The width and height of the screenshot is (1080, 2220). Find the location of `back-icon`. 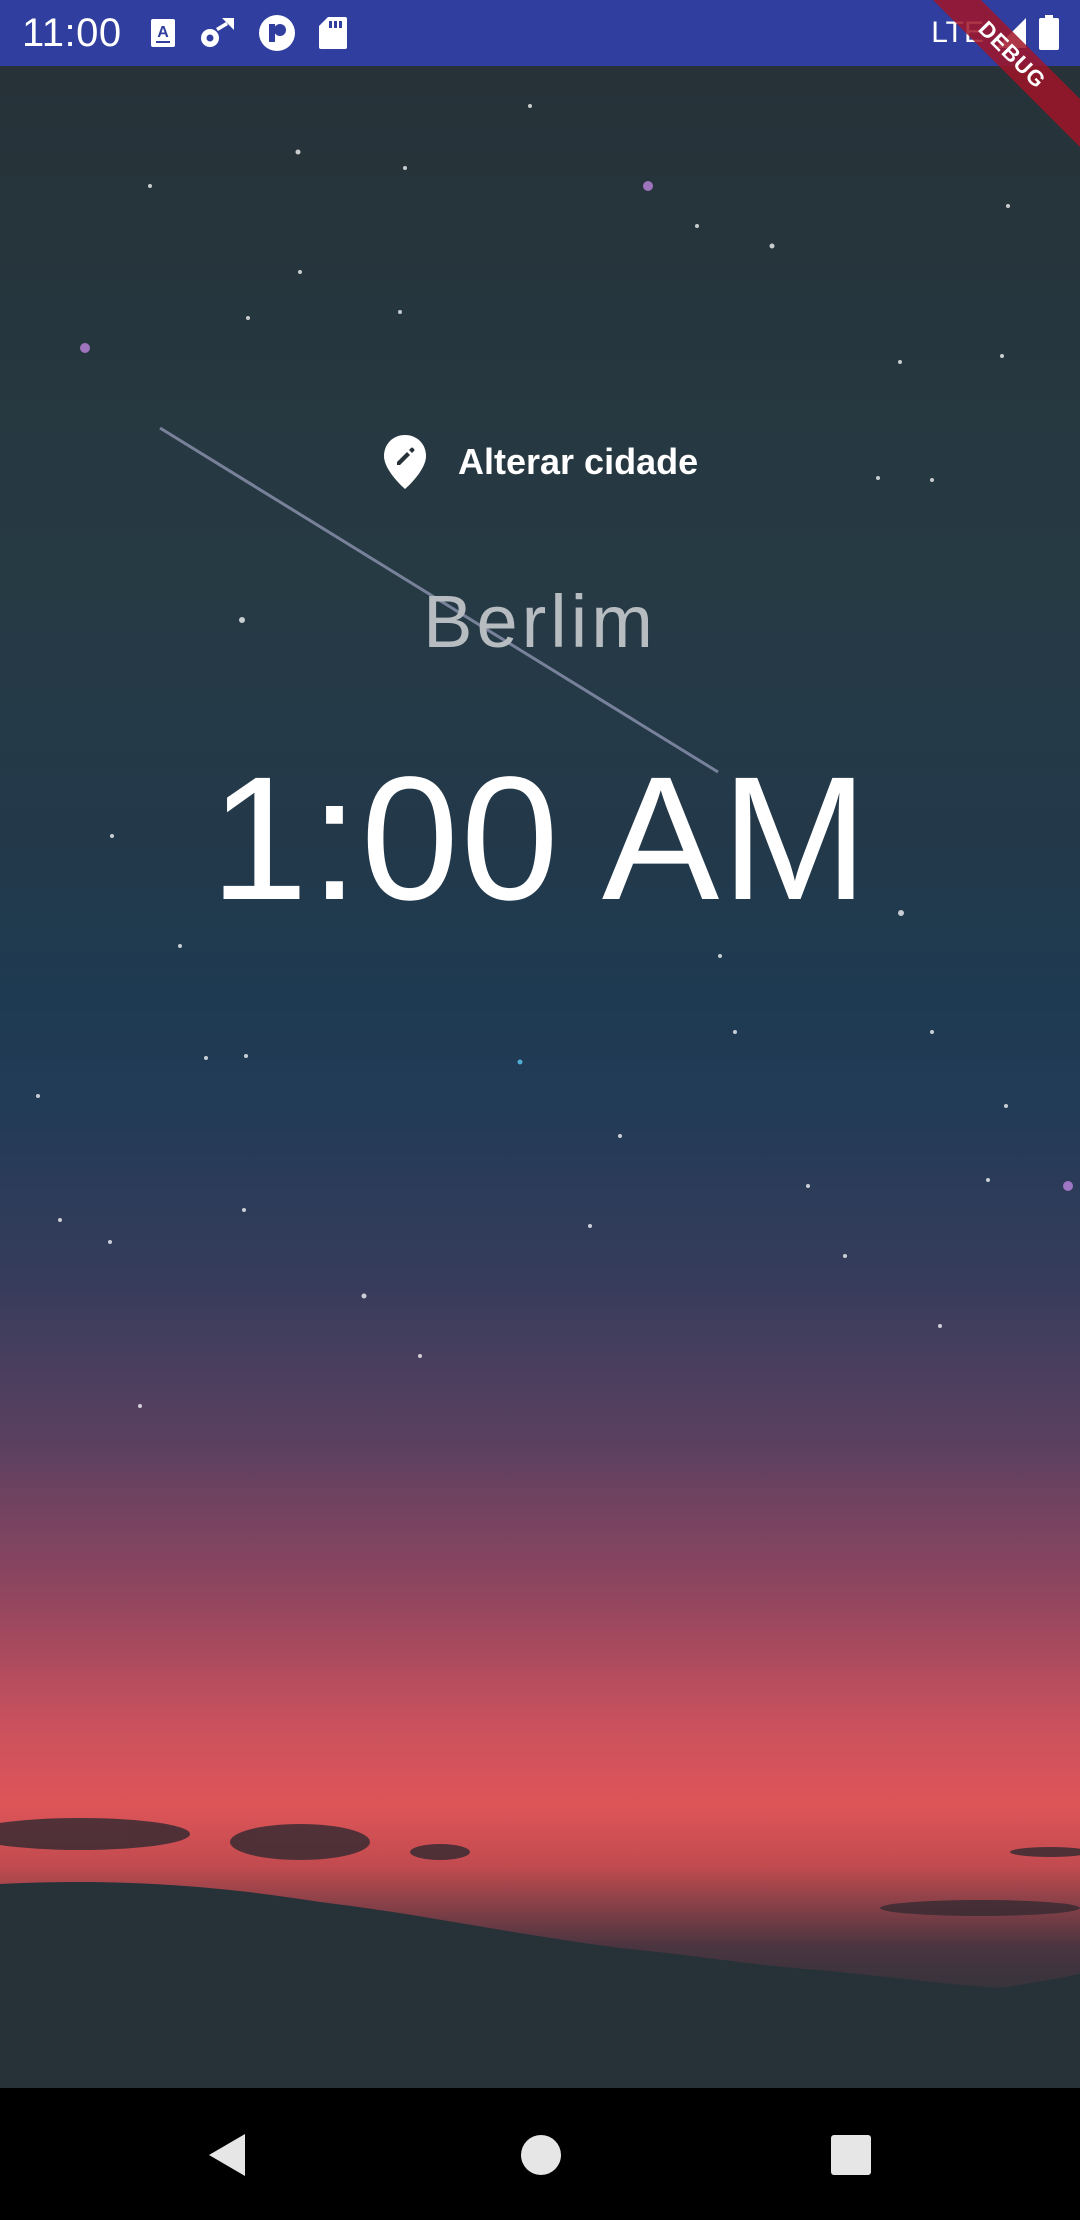

back-icon is located at coordinates (227, 2155).